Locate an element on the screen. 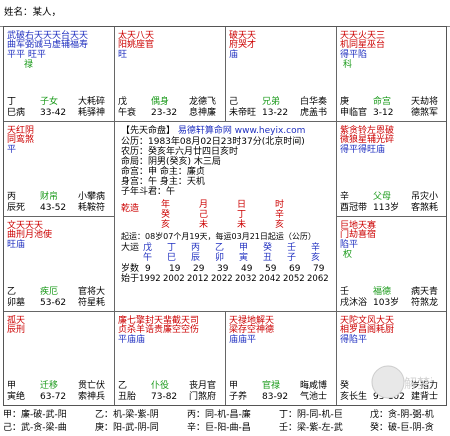 The height and width of the screenshot is (436, 450). palace-si: 武破右天天天台天天 曲军弼诚马虚辅福寿 平平 旺平禄丁巳病 子女 33-42 大耗碎 耗驿神 is located at coordinates (59, 74).